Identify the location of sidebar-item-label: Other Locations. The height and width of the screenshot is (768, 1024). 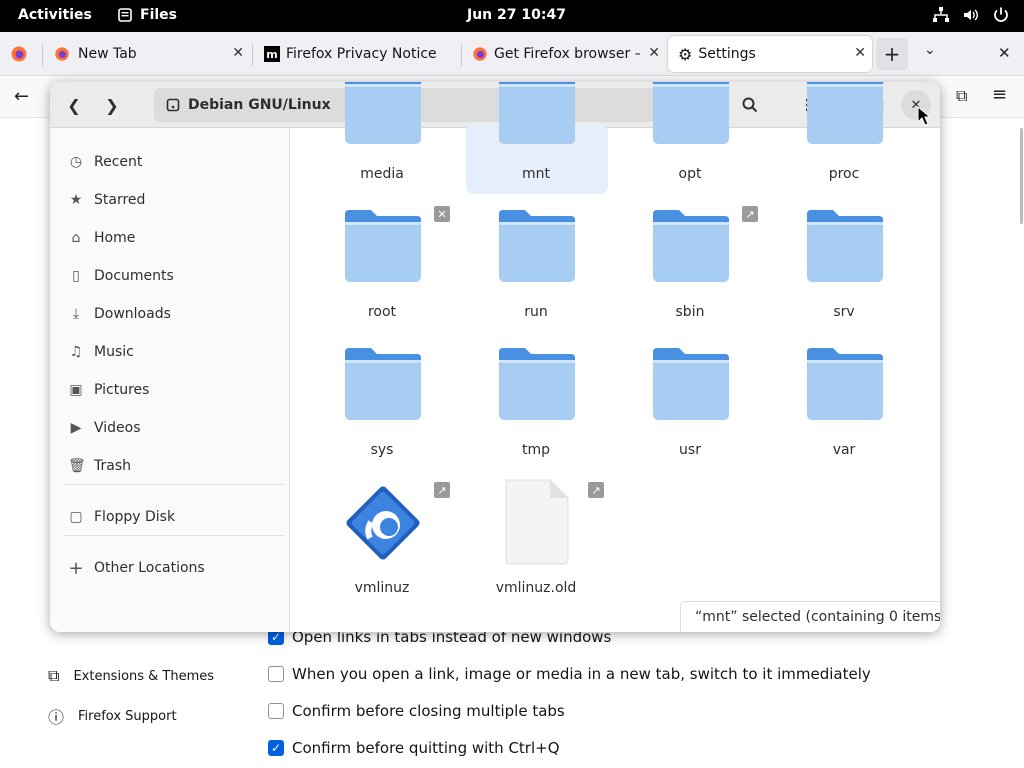
(149, 568).